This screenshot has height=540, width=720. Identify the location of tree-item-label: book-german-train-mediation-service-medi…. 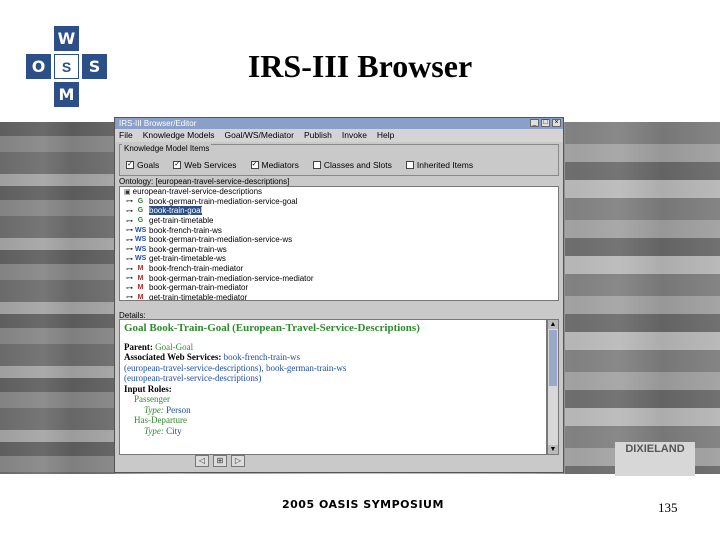
(231, 278).